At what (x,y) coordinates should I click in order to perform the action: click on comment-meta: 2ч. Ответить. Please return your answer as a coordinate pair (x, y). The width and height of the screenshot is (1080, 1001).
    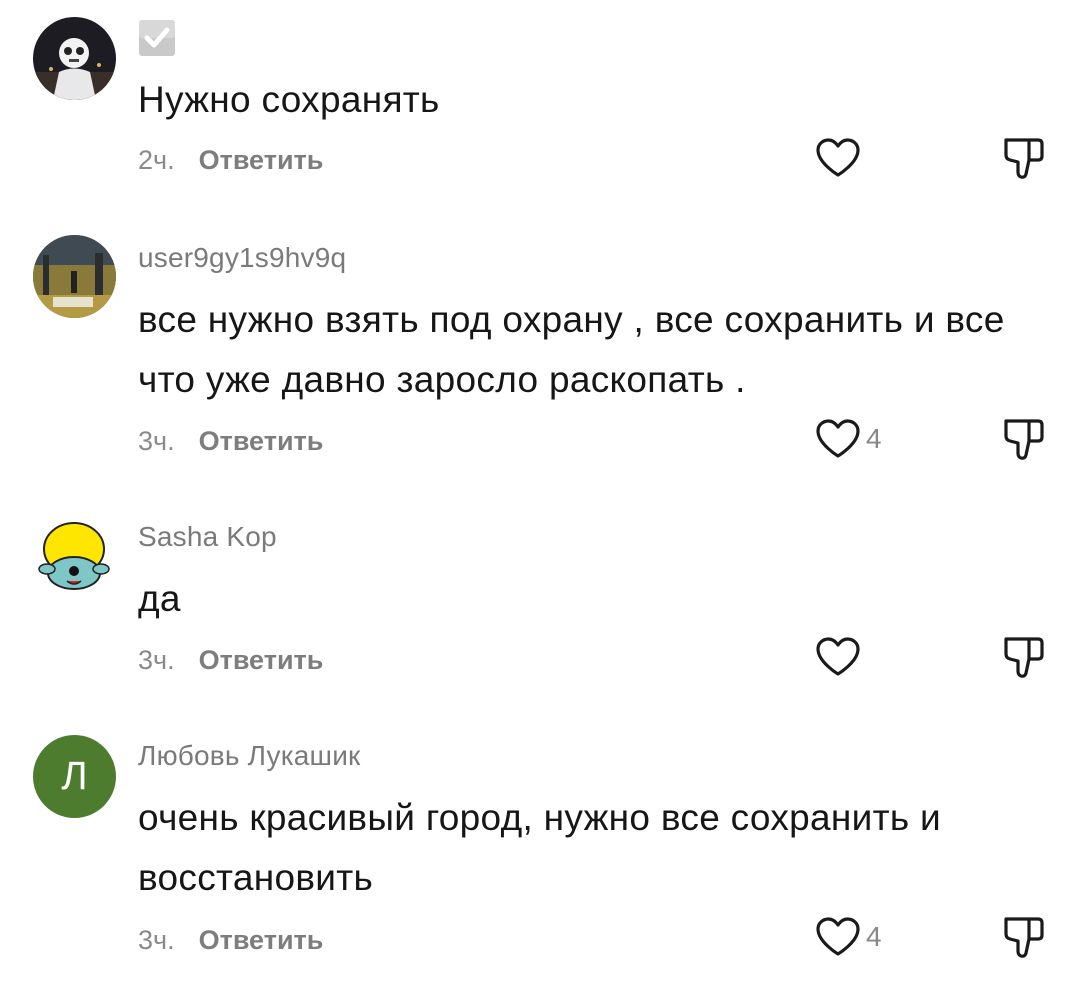
    Looking at the image, I should click on (230, 160).